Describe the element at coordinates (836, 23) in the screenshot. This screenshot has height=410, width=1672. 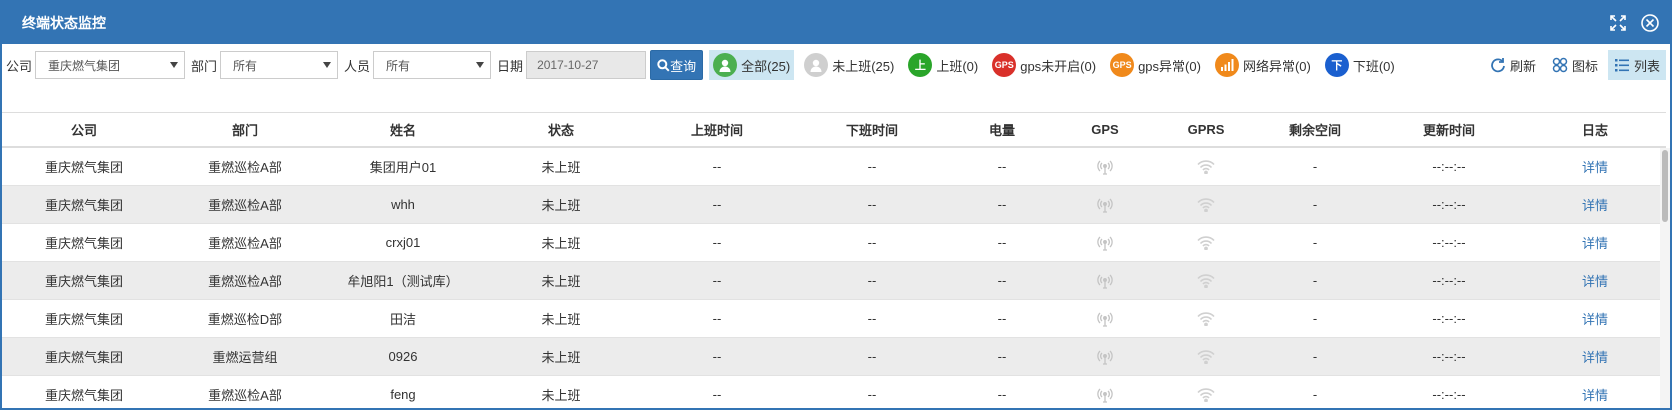
I see `title-bar: 终端状态监控` at that location.